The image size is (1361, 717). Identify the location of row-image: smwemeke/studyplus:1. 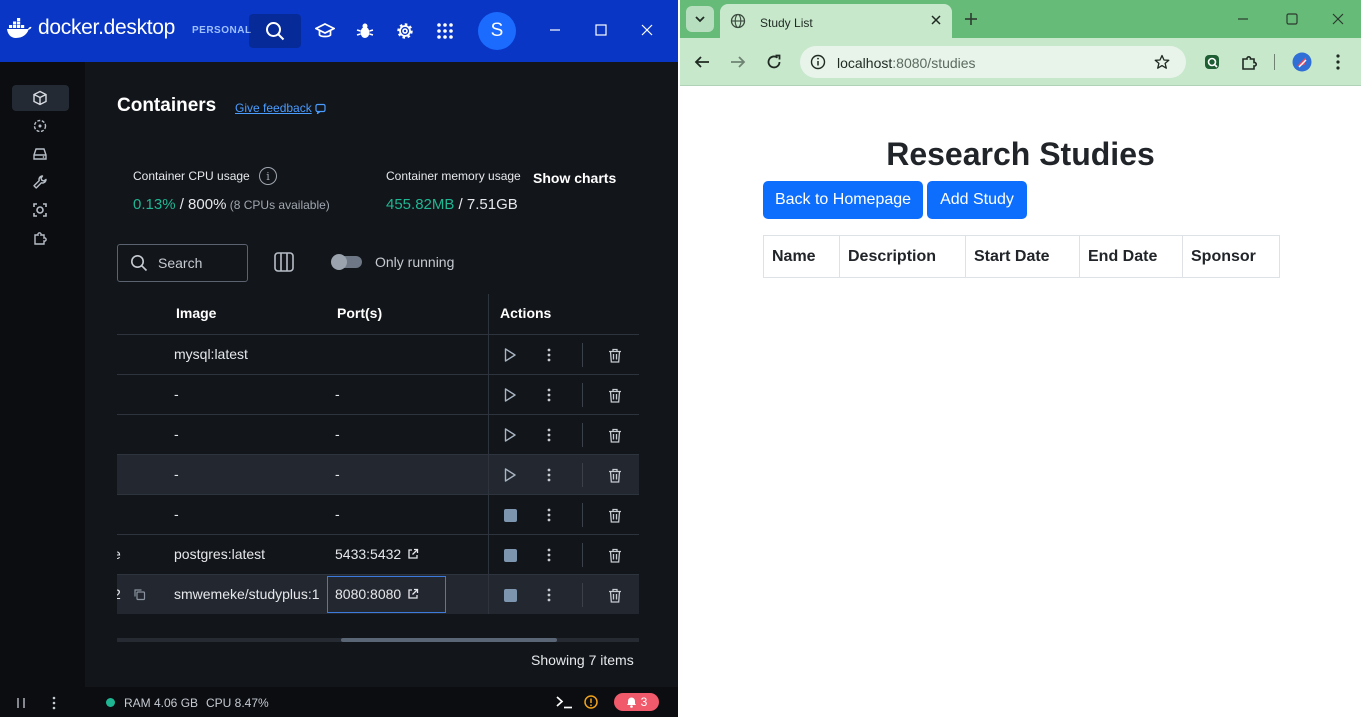
(247, 594).